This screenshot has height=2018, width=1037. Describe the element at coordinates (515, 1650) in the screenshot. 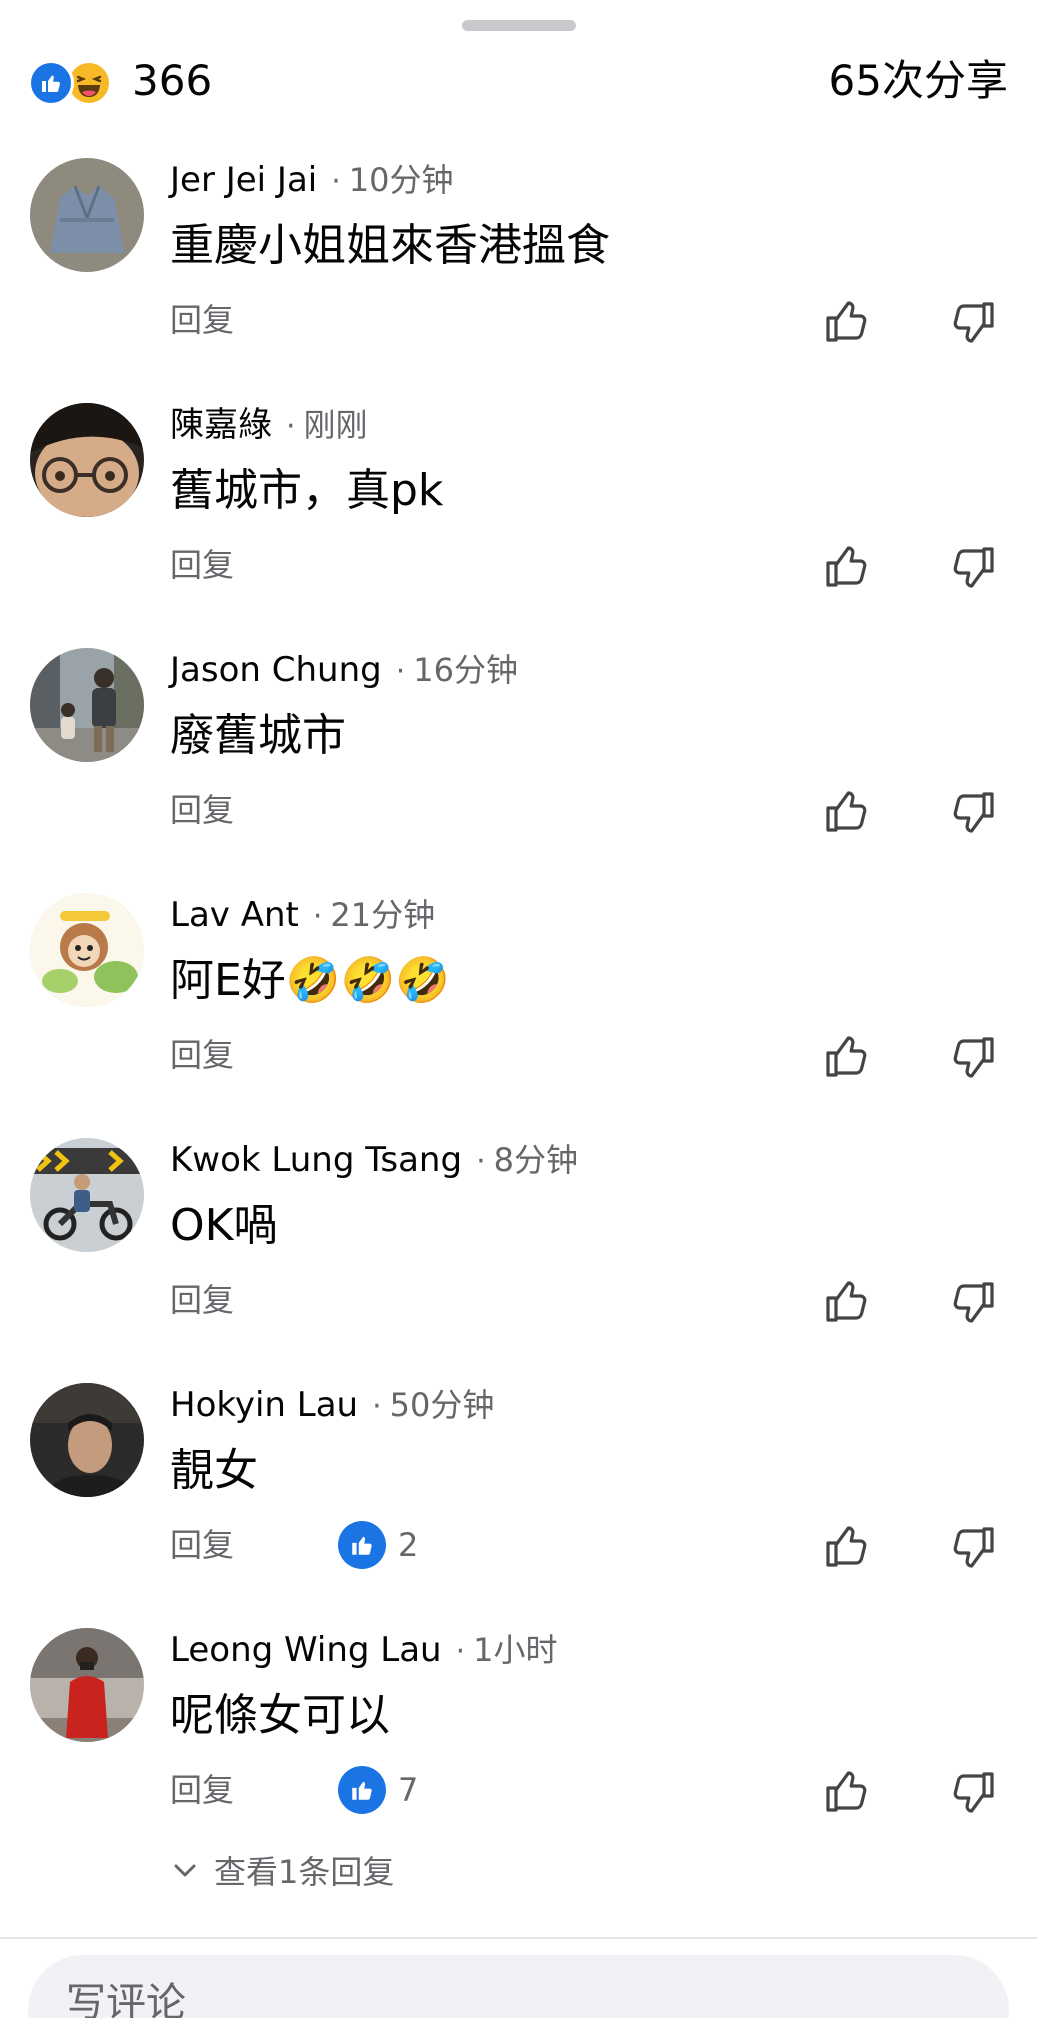

I see `comment-time: 1小时` at that location.